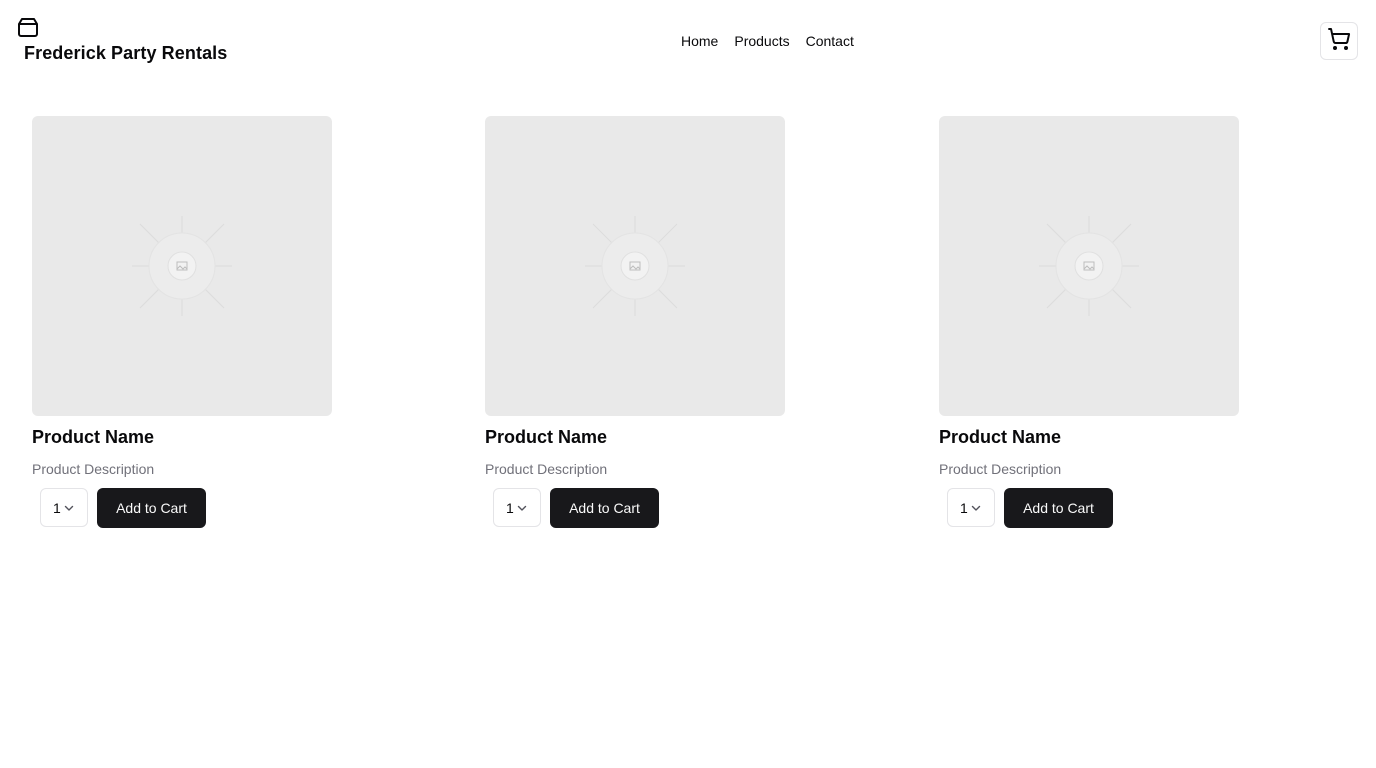  I want to click on site-brand: Frederick Party Rentals, so click(125, 53).